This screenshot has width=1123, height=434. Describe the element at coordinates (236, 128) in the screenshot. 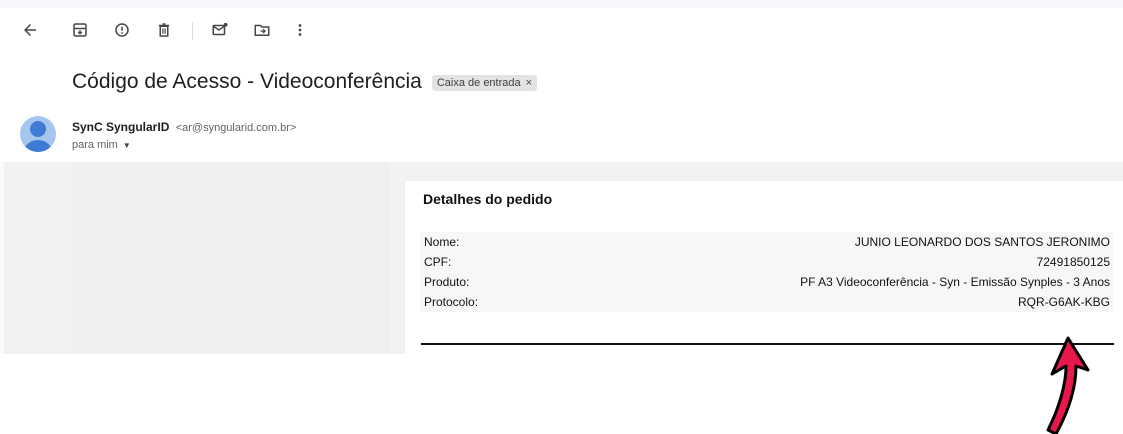

I see `sender-email: <ar@syngularid.com.br>` at that location.